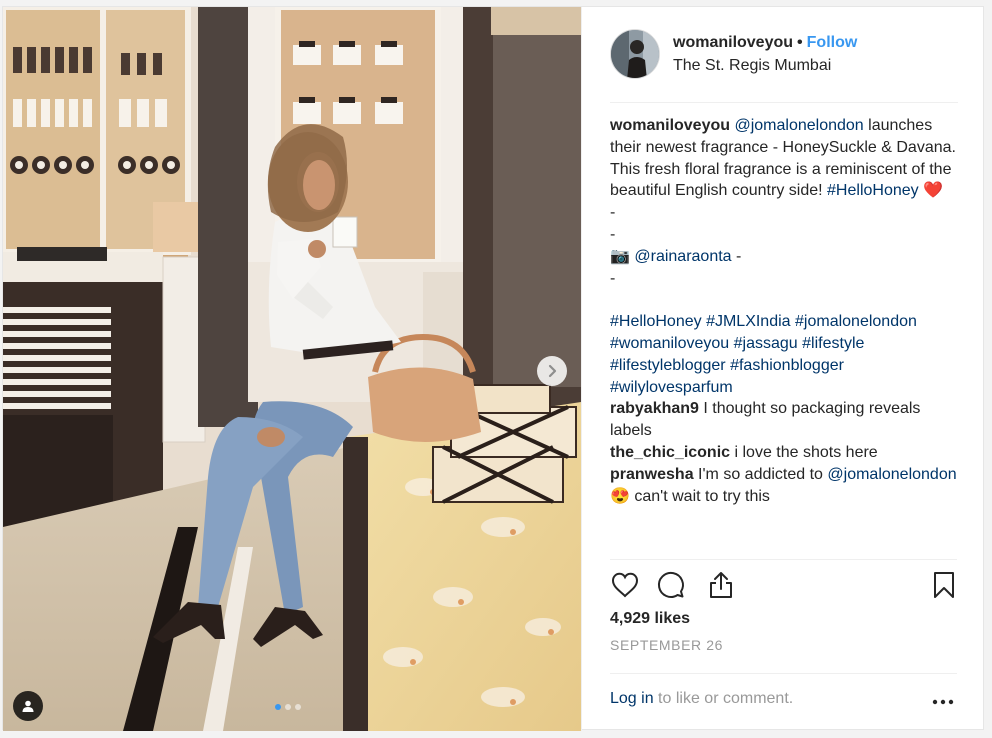 Image resolution: width=992 pixels, height=738 pixels. I want to click on comment-icon, so click(671, 585).